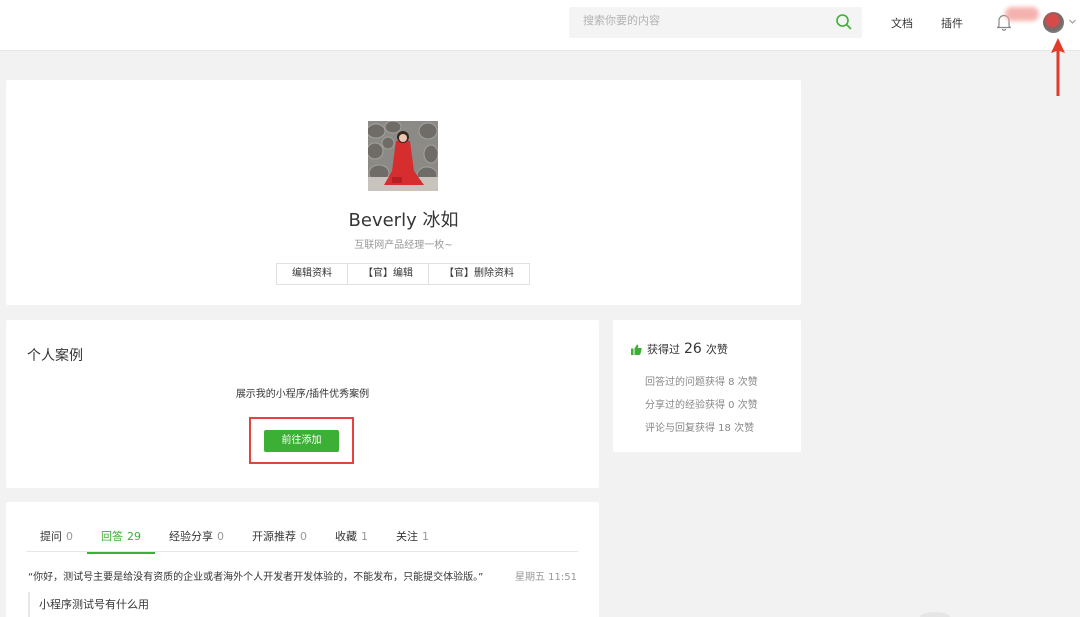 The width and height of the screenshot is (1080, 617). I want to click on thumbs-up-icon, so click(636, 349).